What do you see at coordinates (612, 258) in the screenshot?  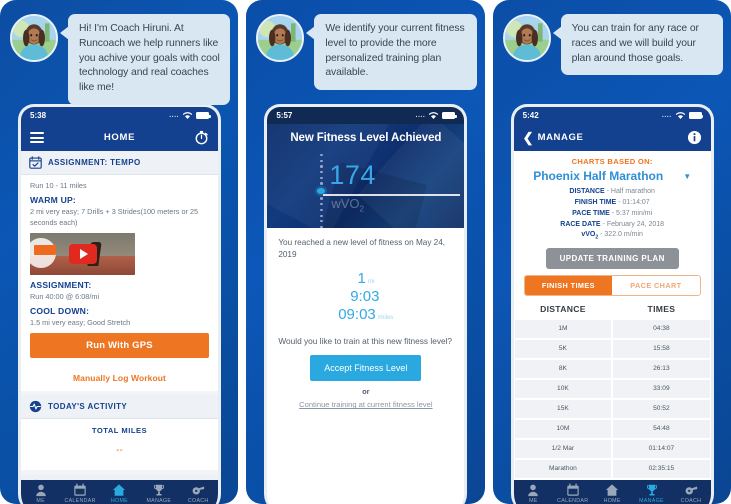 I see `update-training-plan-button: UPDATE TRAINING PLAN` at bounding box center [612, 258].